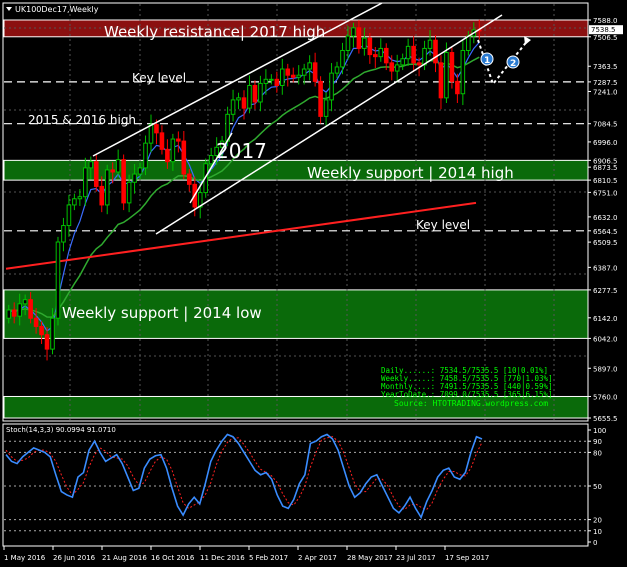  What do you see at coordinates (605, 168) in the screenshot?
I see `price-tick-label: 6873.5` at bounding box center [605, 168].